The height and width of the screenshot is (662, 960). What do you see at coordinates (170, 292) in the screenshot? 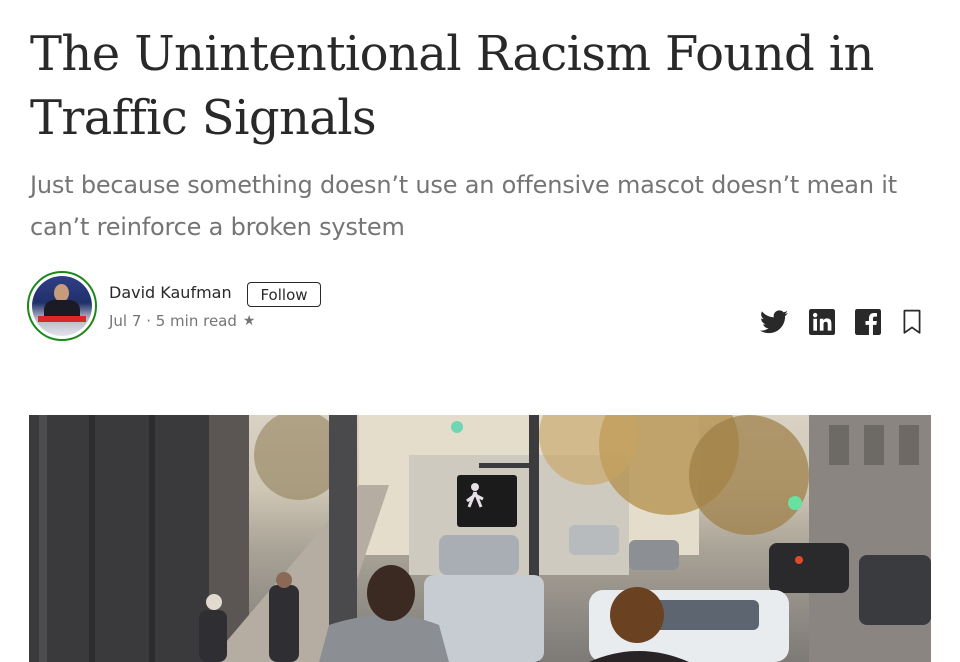
I see `author-name: David Kaufman` at bounding box center [170, 292].